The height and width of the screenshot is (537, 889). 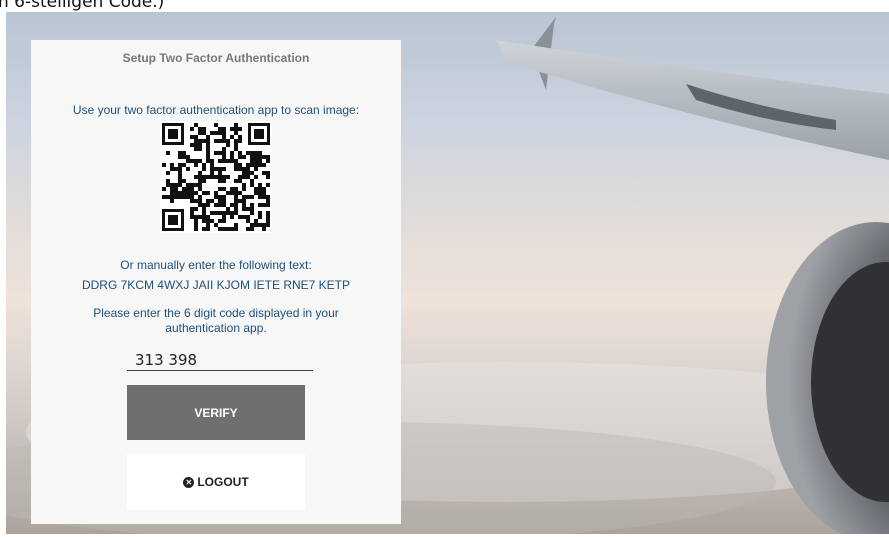 I want to click on verify-button-label: VERIFY, so click(x=216, y=412).